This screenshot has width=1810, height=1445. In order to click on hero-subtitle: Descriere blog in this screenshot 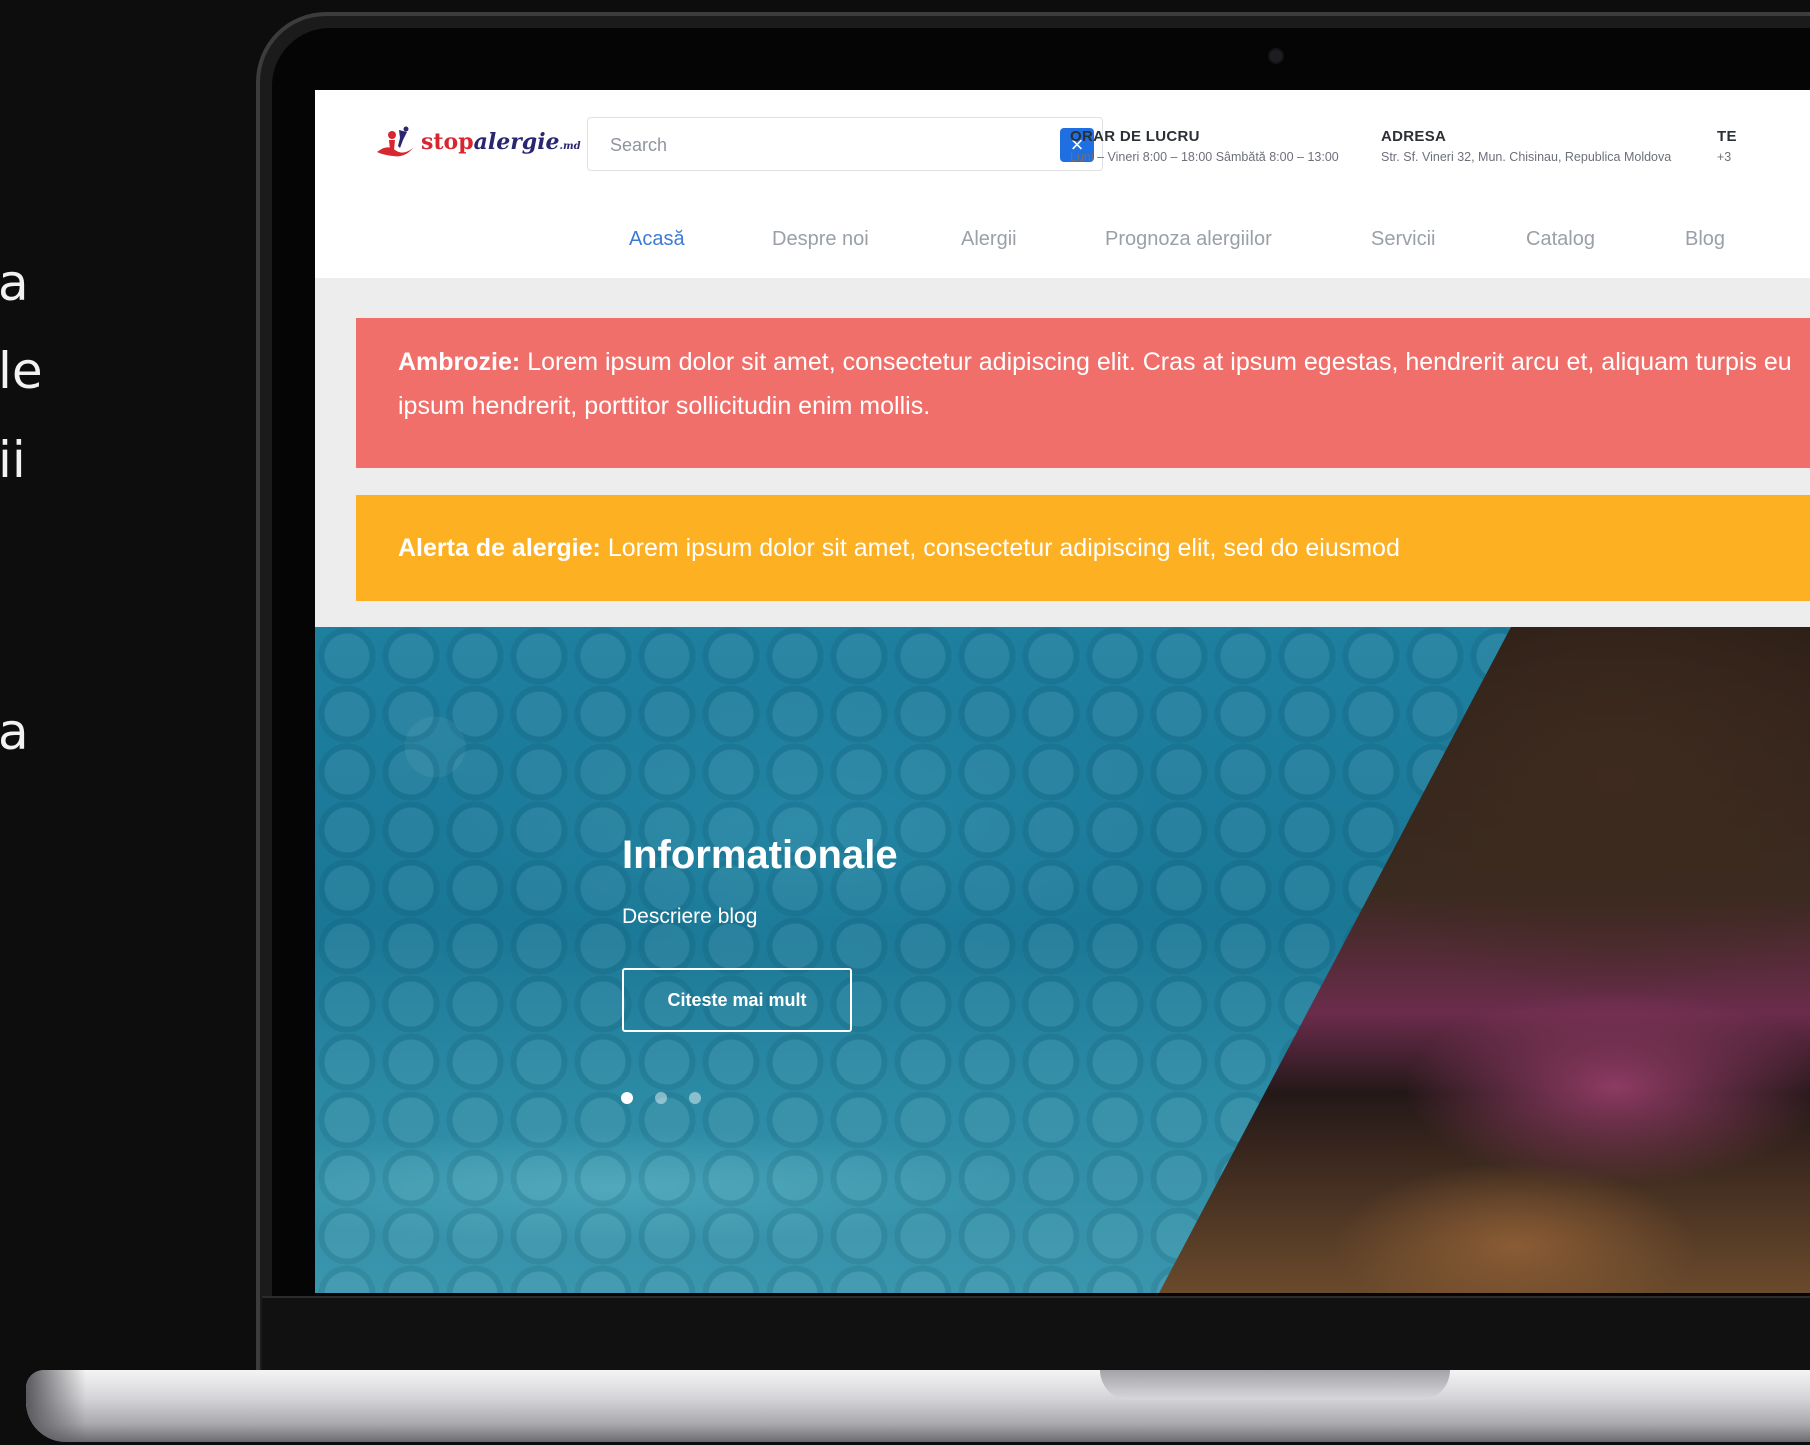, I will do `click(690, 916)`.